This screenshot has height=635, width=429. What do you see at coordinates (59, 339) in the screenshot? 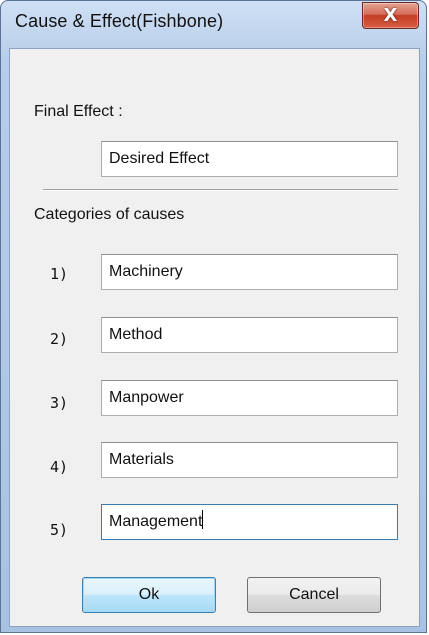
I see `category-number-2: 2)` at bounding box center [59, 339].